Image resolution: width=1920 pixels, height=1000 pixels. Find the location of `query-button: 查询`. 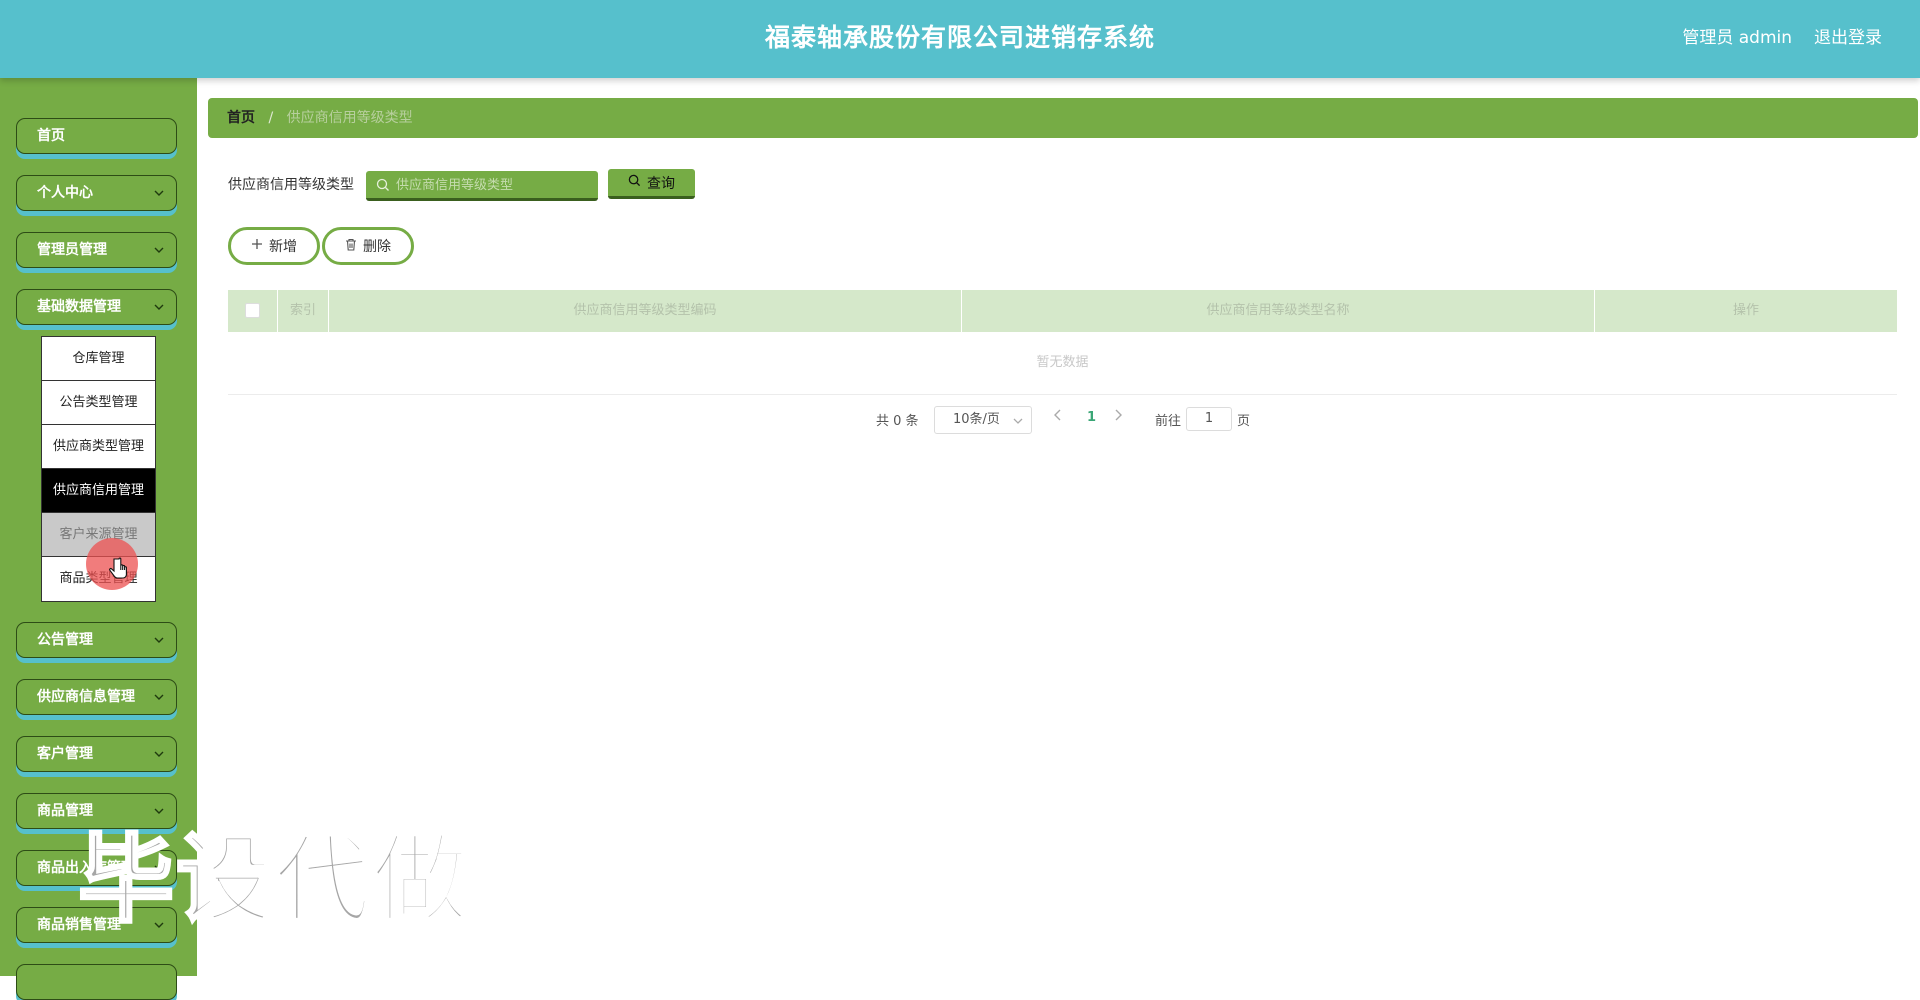

query-button: 查询 is located at coordinates (651, 184).